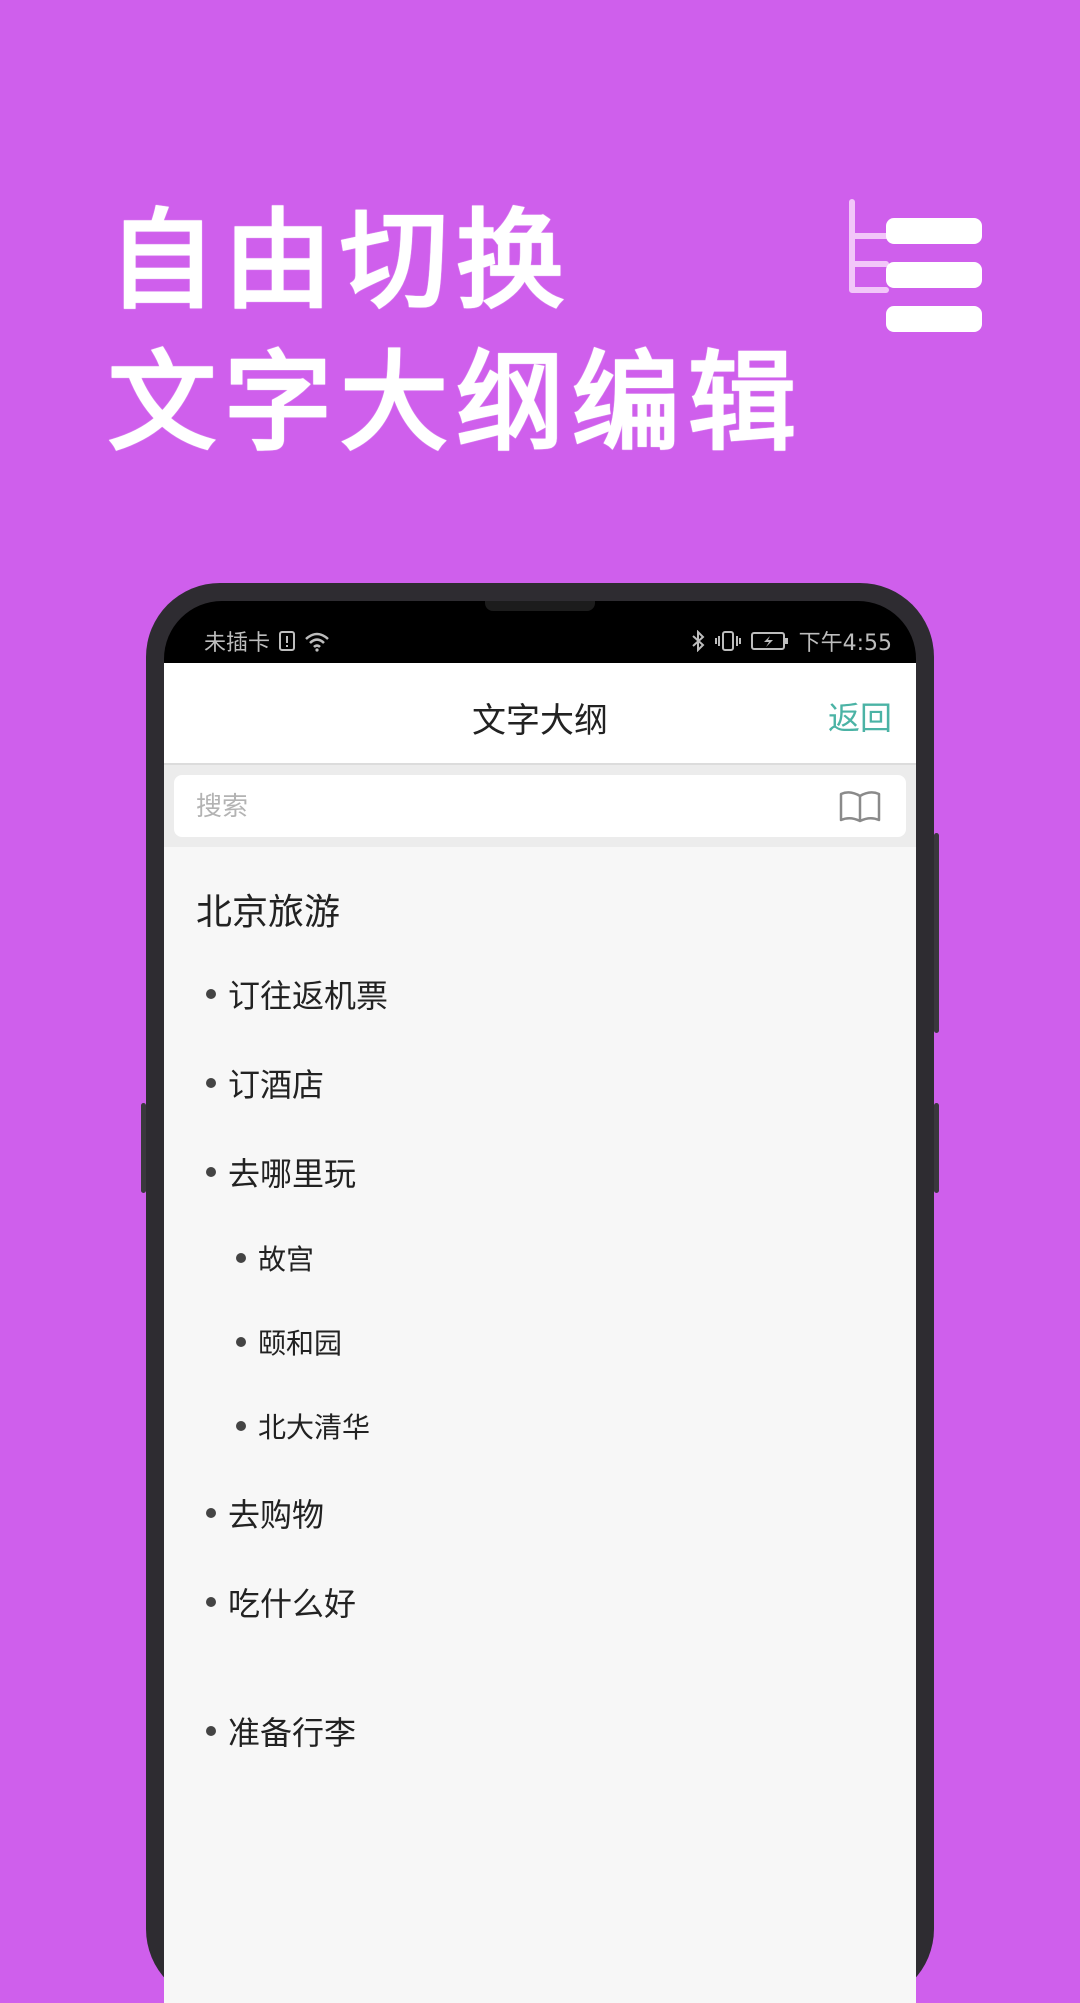 This screenshot has height=2003, width=1080. I want to click on outline-item: 吃什么好, so click(281, 1602).